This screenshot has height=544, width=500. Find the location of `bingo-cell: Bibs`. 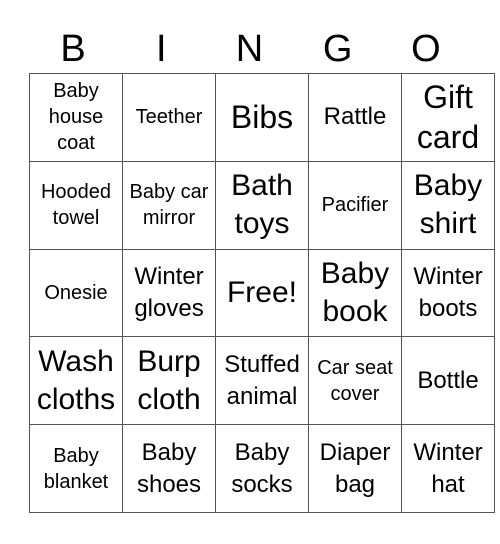

bingo-cell: Bibs is located at coordinates (262, 117).